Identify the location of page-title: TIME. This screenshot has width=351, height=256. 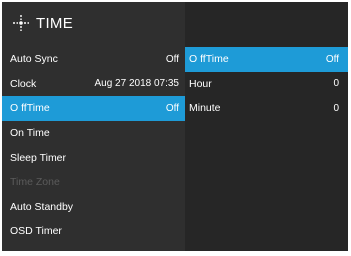
(55, 23).